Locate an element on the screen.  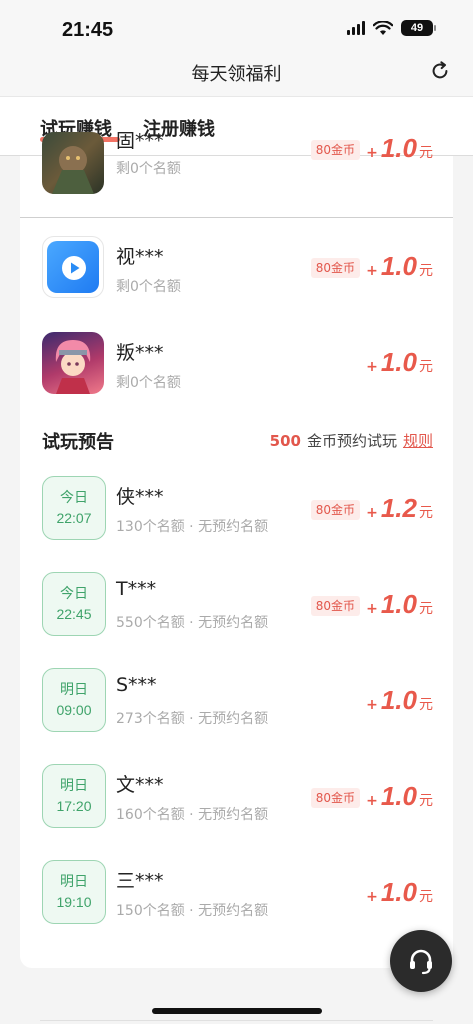
rule-link: 规则 is located at coordinates (418, 441).